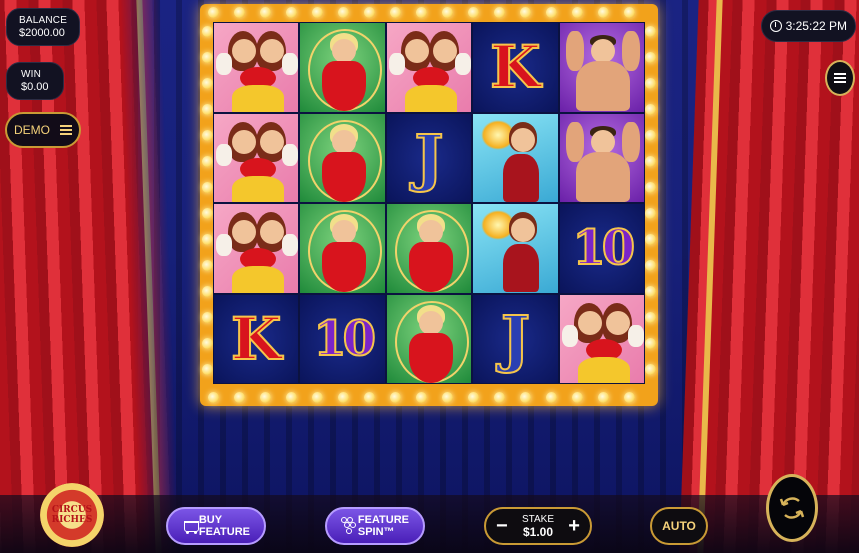 This screenshot has height=553, width=859. What do you see at coordinates (538, 519) in the screenshot?
I see `stake-label: STAKE` at bounding box center [538, 519].